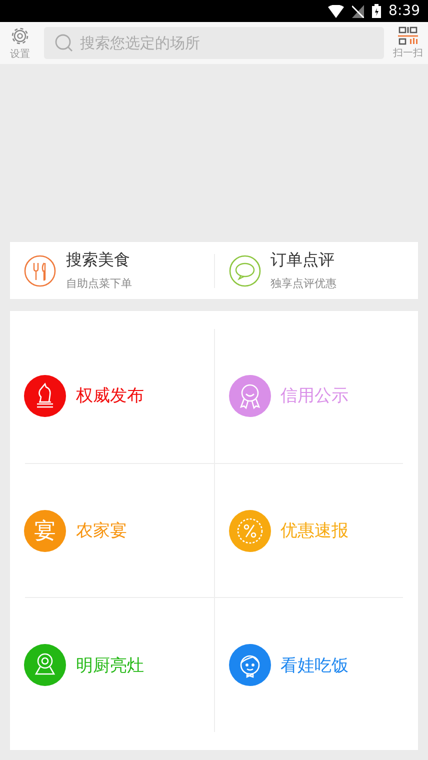 The height and width of the screenshot is (760, 428). Describe the element at coordinates (64, 43) in the screenshot. I see `search-icon` at that location.